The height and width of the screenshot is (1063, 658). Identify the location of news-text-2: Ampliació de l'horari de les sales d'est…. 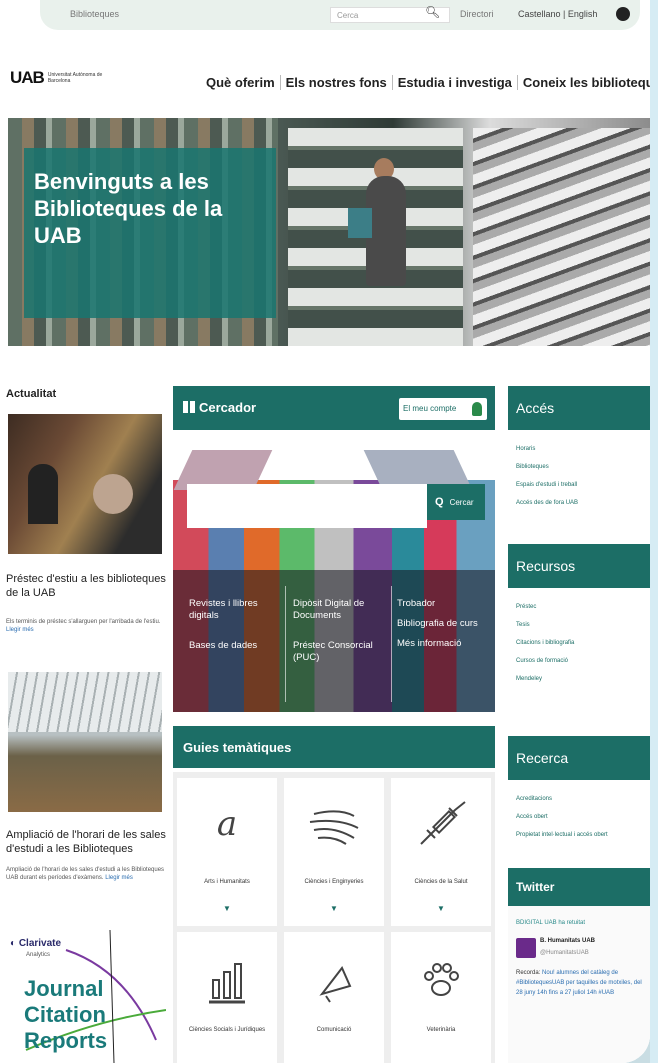
(86, 874).